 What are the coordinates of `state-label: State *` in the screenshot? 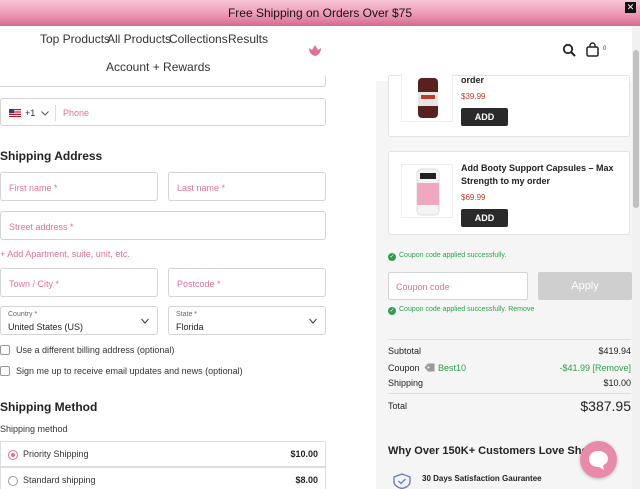 It's located at (187, 314).